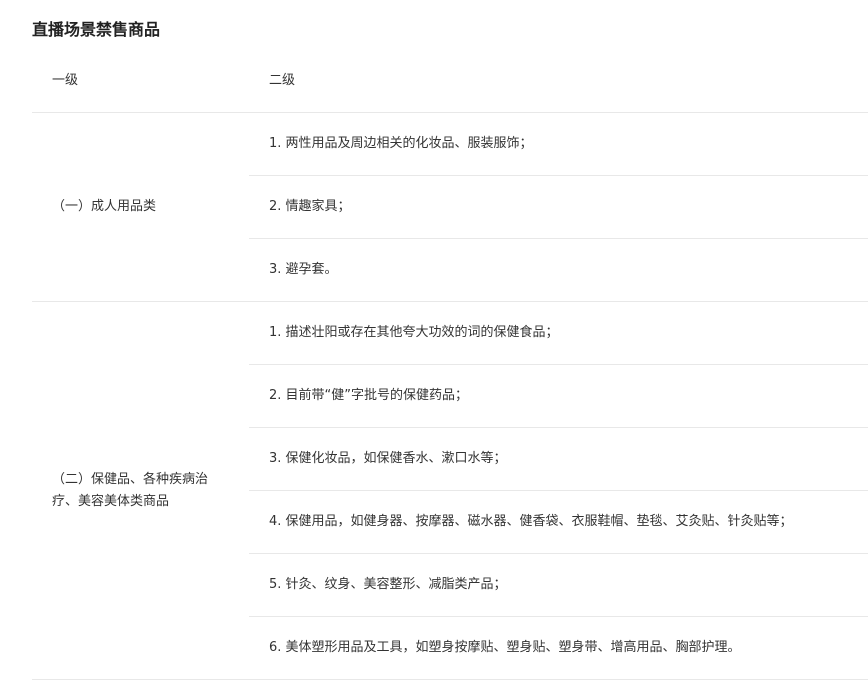  Describe the element at coordinates (104, 206) in the screenshot. I see `group-label: （一）成人用品类` at that location.